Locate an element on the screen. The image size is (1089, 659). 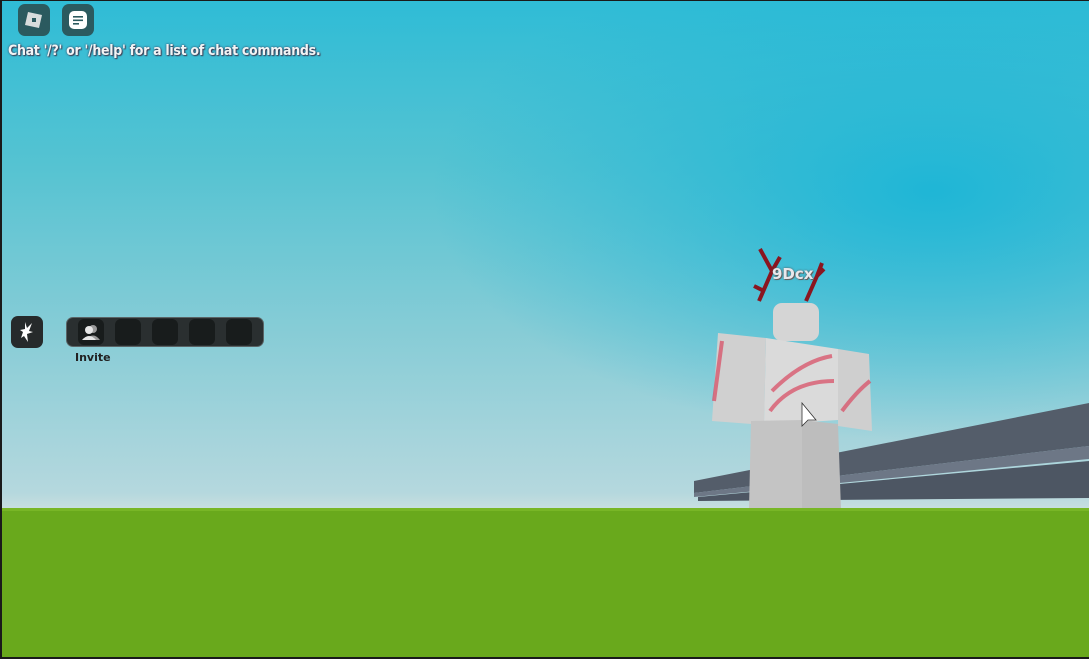
avatar-left-leg is located at coordinates (775, 465).